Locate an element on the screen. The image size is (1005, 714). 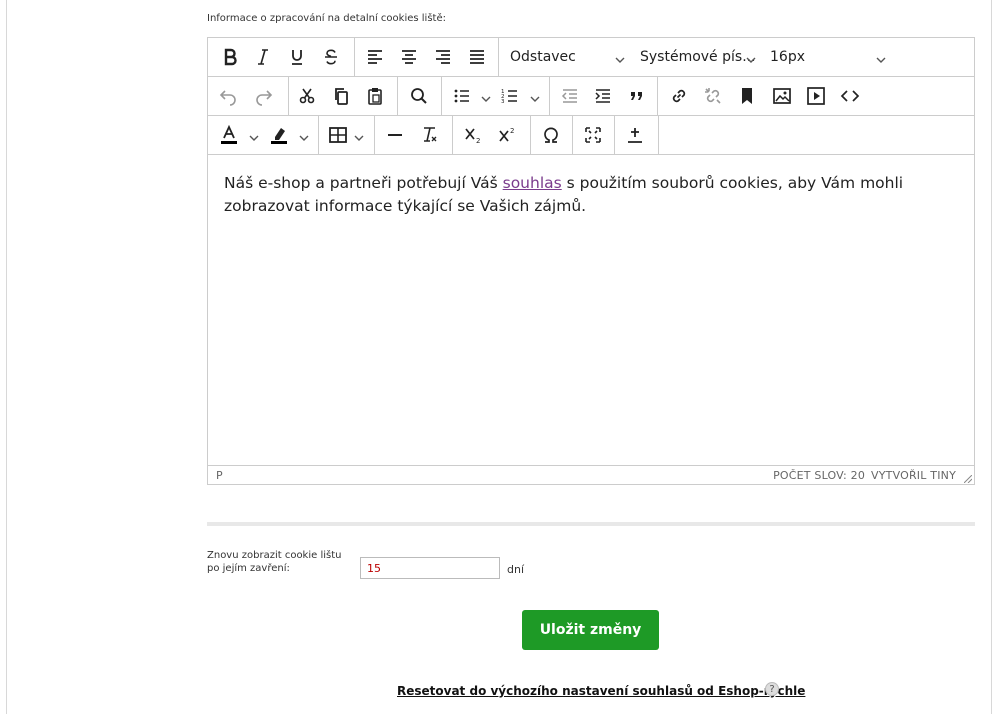
page-border-right is located at coordinates (991, 357).